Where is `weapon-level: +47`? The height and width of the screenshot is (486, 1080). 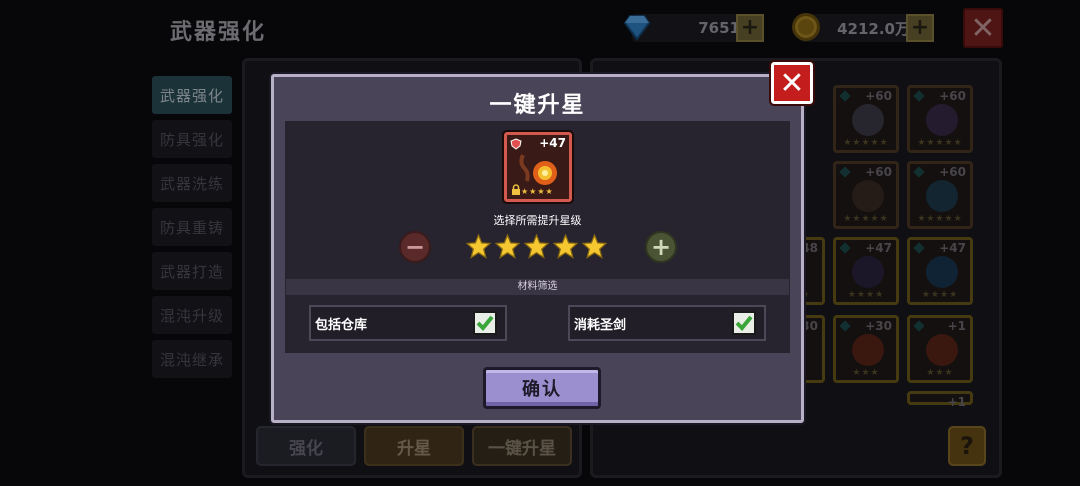 weapon-level: +47 is located at coordinates (552, 143).